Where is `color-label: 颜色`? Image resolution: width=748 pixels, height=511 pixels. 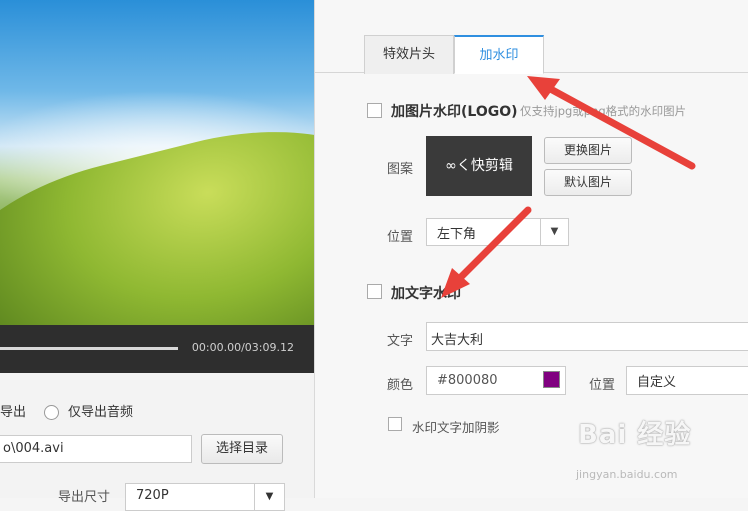
color-label: 颜色 is located at coordinates (400, 385).